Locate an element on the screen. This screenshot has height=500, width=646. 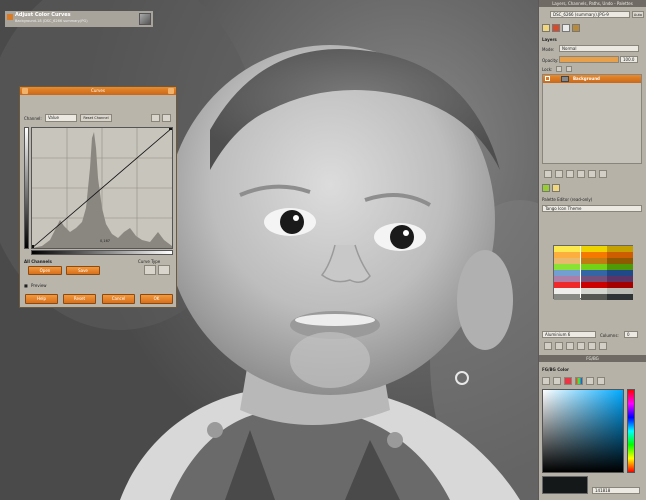
curves-heading: Adjust Color Curves is located at coordinates (43, 15).